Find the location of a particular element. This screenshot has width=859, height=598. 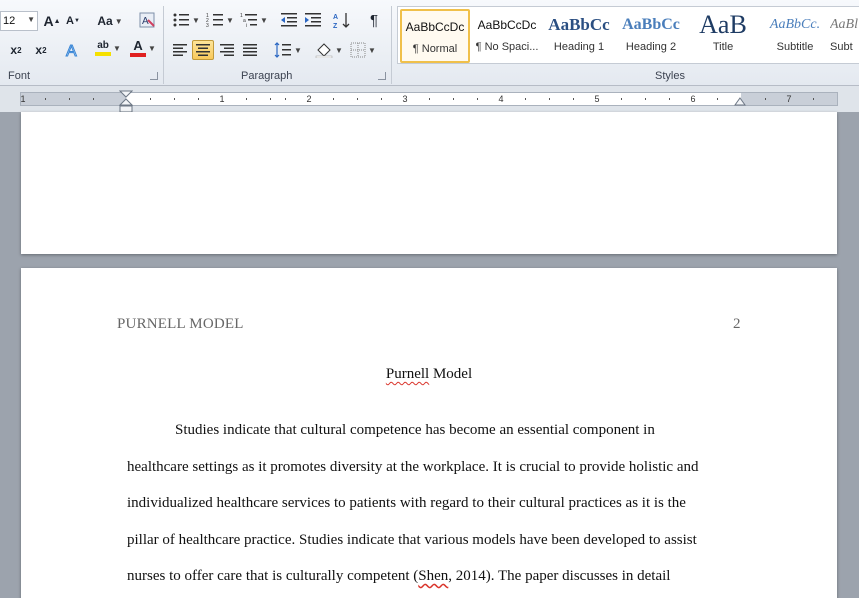

align-right-icon is located at coordinates (227, 50).